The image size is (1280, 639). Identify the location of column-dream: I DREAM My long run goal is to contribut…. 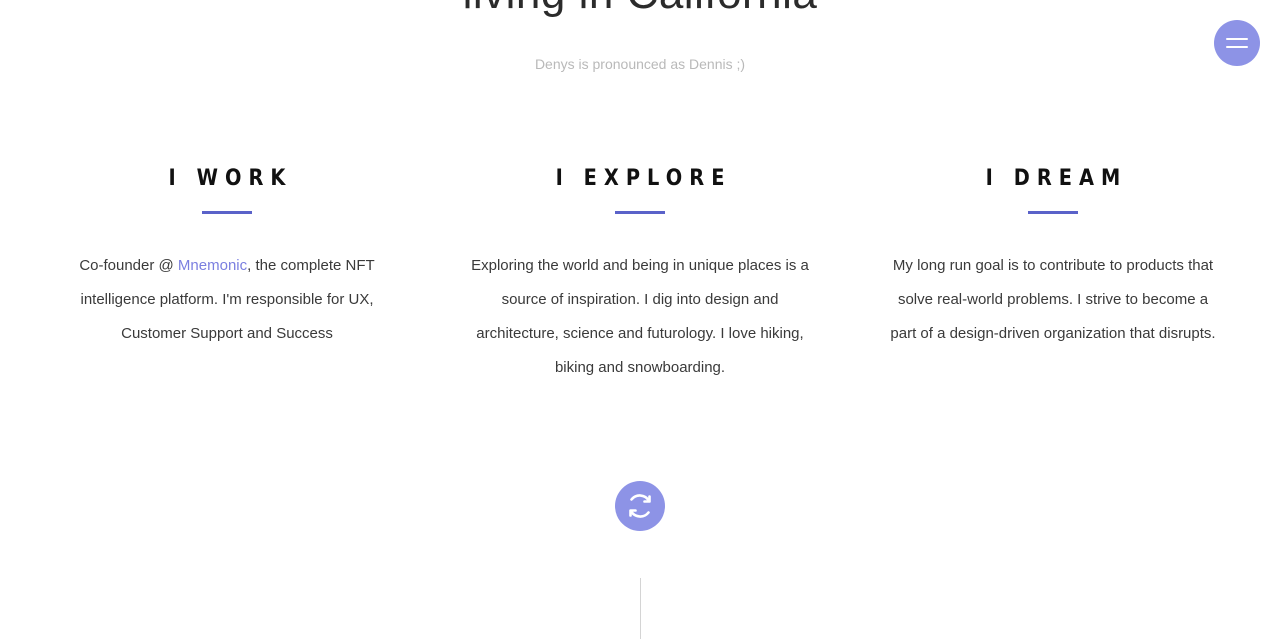
(1053, 257).